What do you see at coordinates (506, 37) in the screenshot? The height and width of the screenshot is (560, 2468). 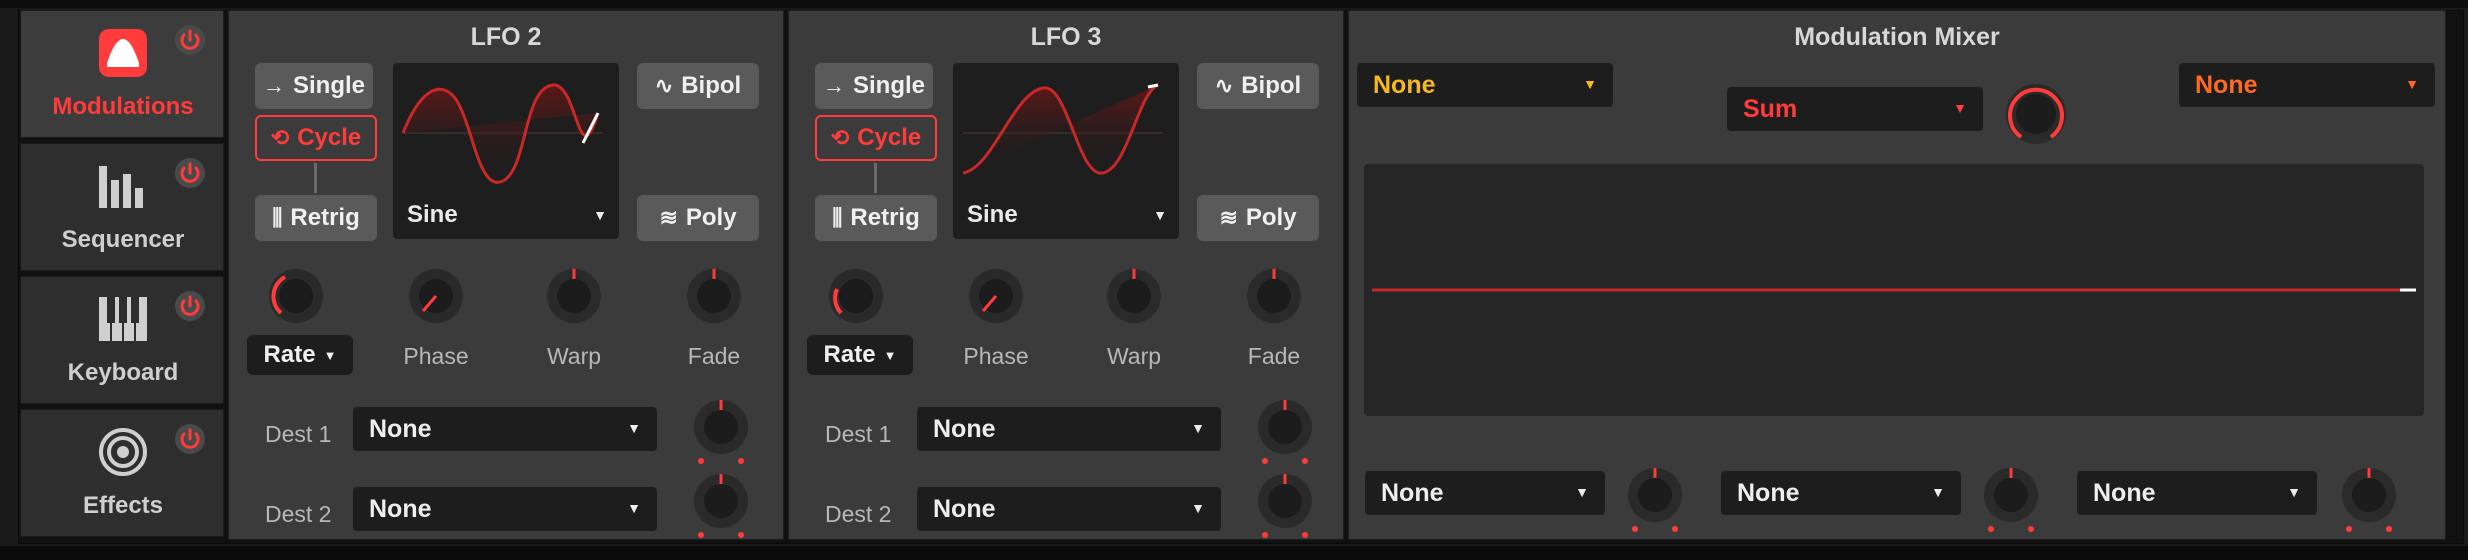 I see `panel-title: LFO 2` at bounding box center [506, 37].